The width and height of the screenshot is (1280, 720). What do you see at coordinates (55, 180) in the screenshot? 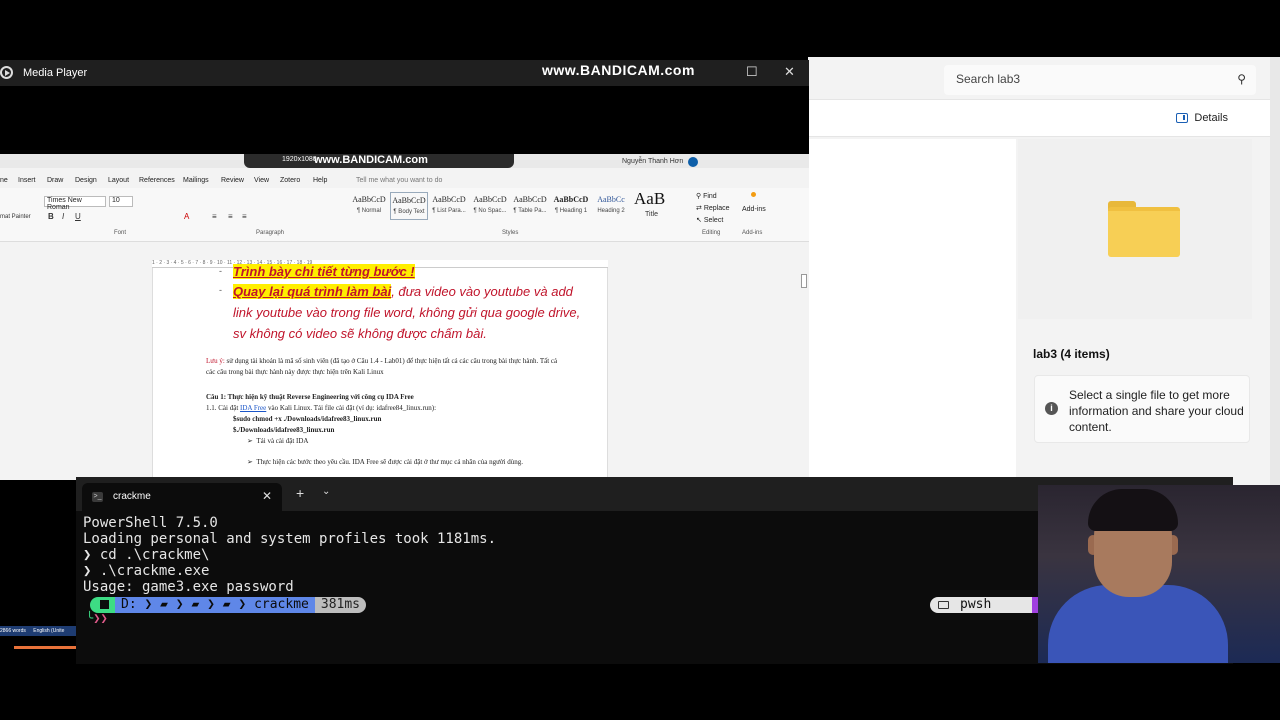
I see `tab-draw: Draw` at bounding box center [55, 180].